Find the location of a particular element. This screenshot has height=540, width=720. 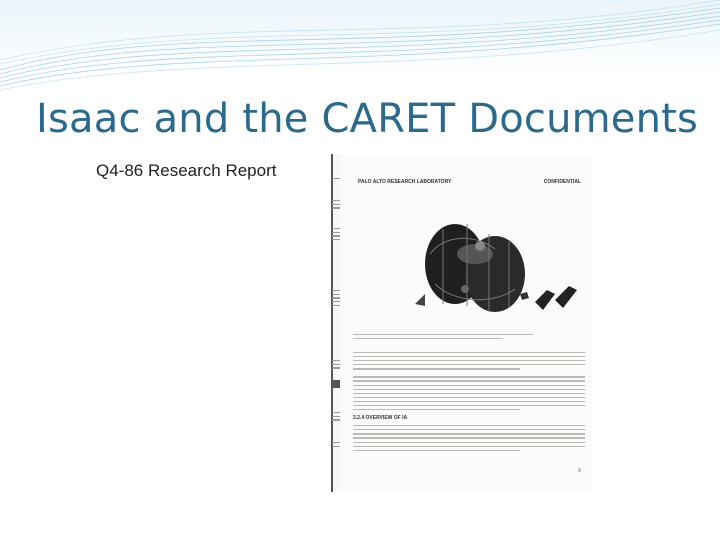

bullet-text: Q4-86 Research Report is located at coordinates (186, 170).